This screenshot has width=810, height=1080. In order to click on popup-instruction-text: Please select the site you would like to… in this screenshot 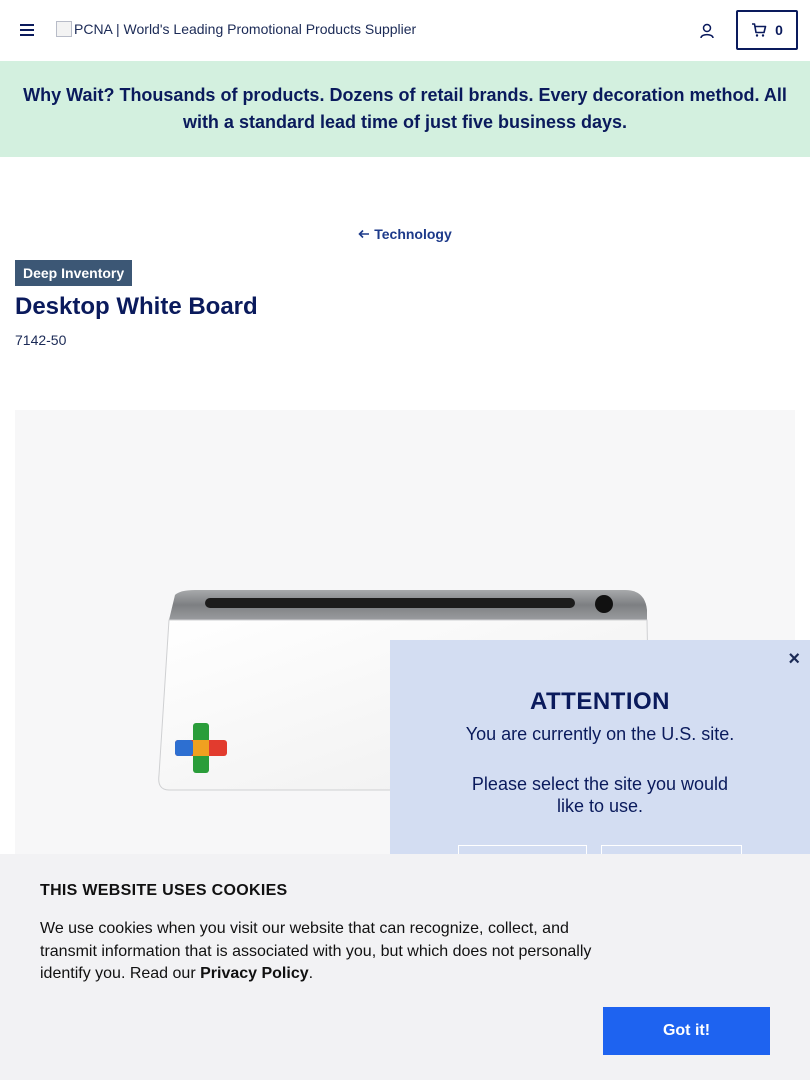, I will do `click(600, 795)`.